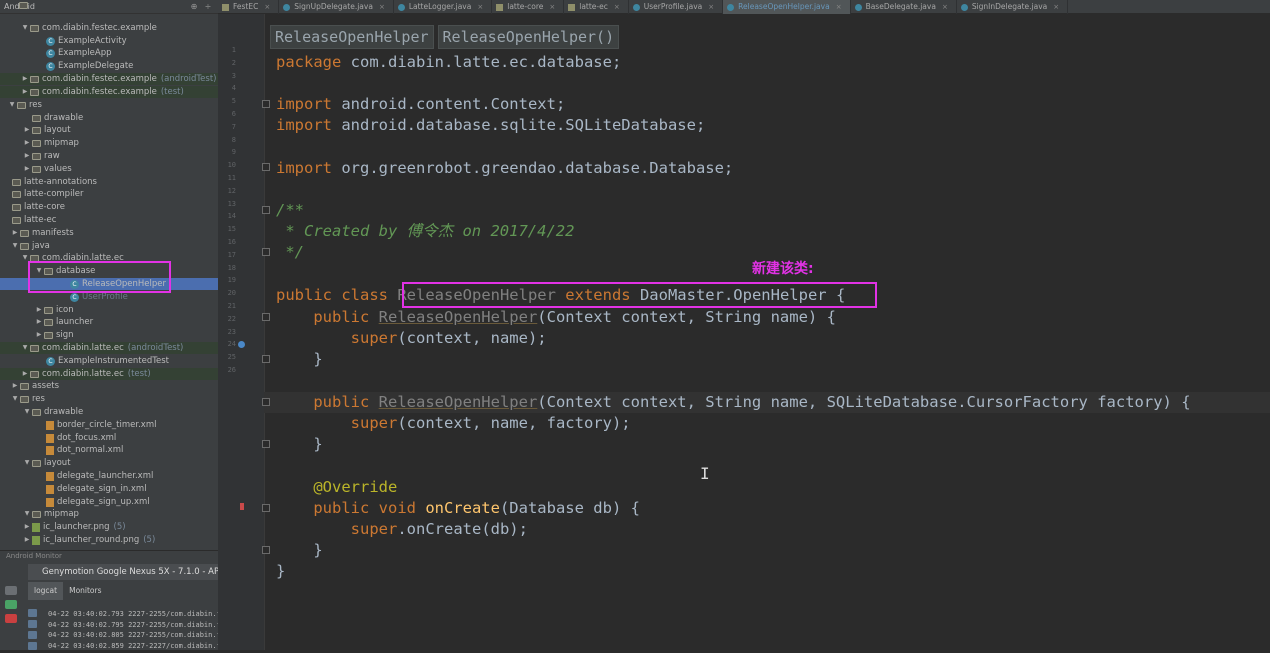 The height and width of the screenshot is (653, 1270). Describe the element at coordinates (249, 7) in the screenshot. I see `editor-tab: FestEC ×` at that location.